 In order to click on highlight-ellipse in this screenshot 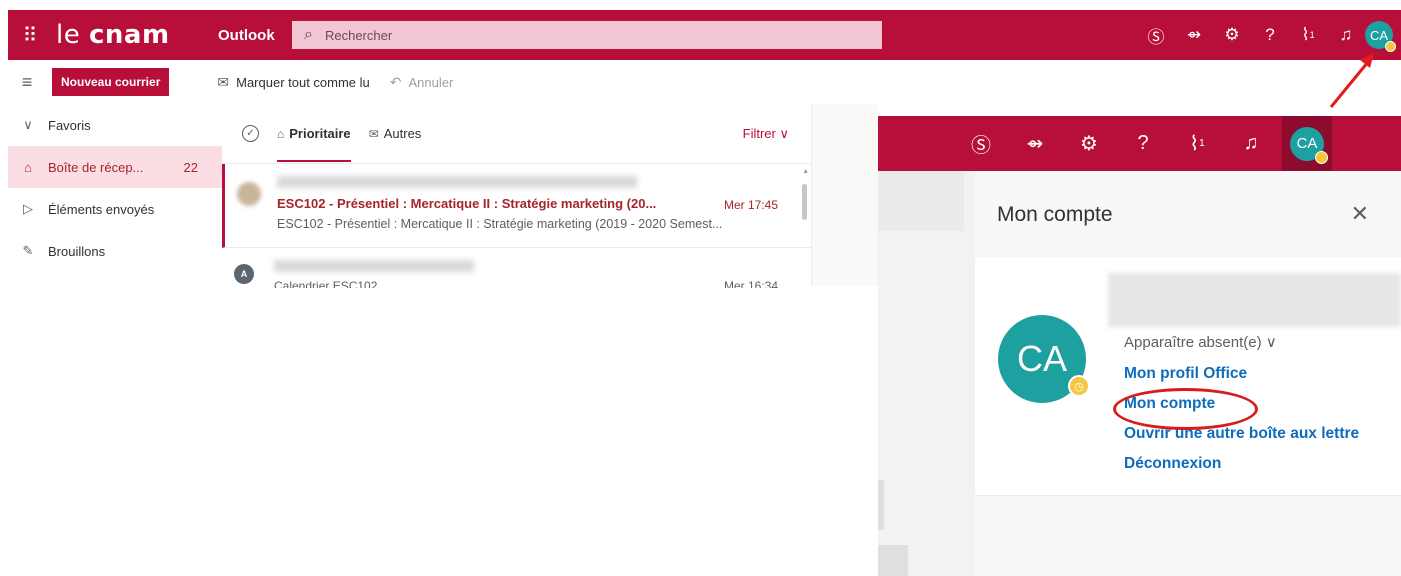, I will do `click(1185, 409)`.